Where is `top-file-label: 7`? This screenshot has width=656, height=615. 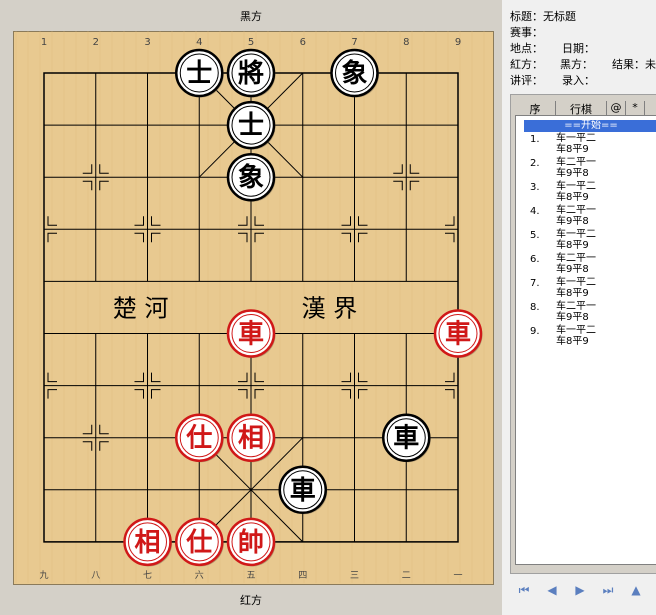
top-file-label: 7 is located at coordinates (354, 42).